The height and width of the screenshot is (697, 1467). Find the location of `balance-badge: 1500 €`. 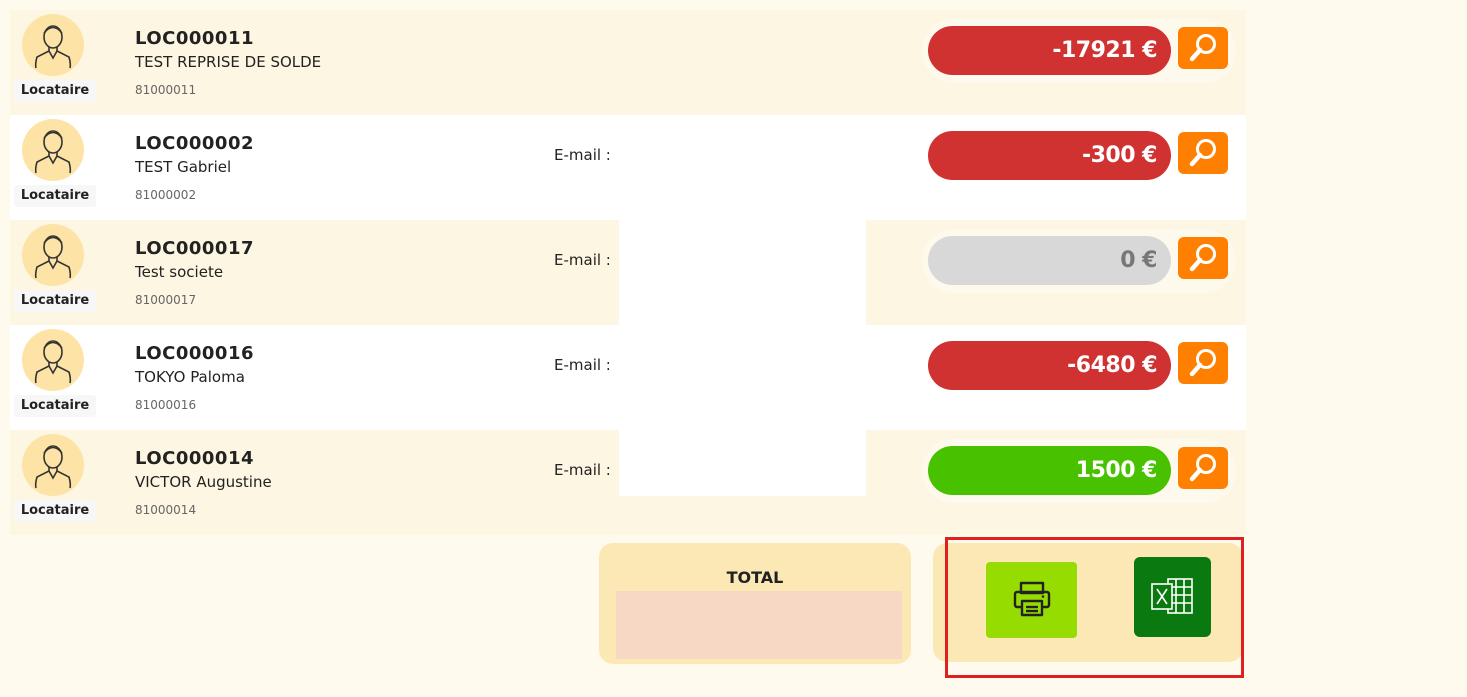

balance-badge: 1500 € is located at coordinates (1049, 470).